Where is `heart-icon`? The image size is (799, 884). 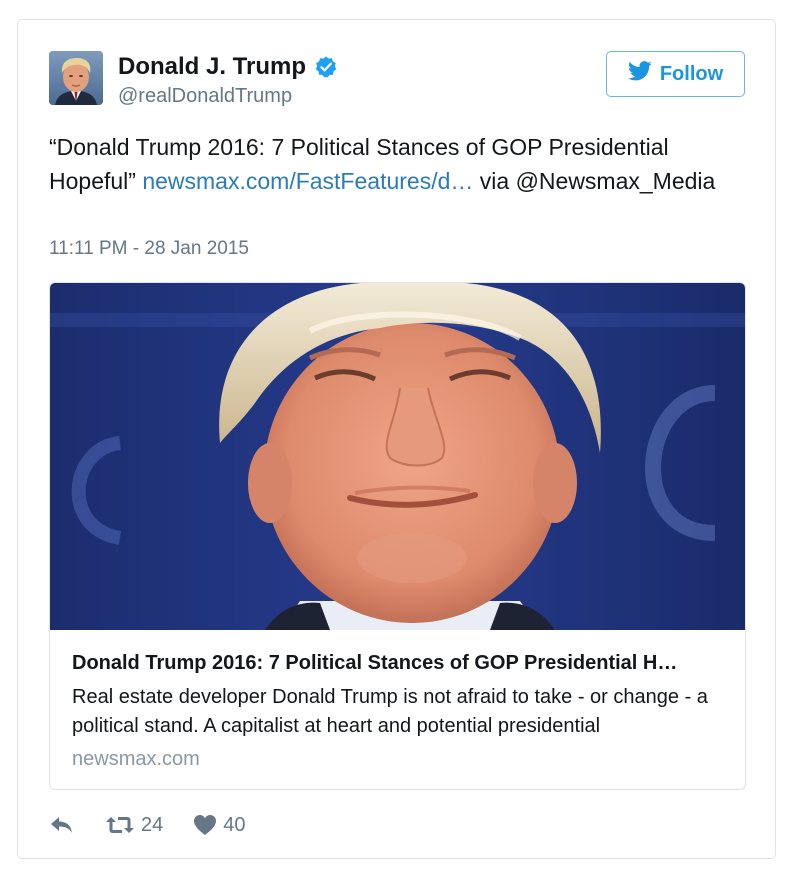 heart-icon is located at coordinates (205, 825).